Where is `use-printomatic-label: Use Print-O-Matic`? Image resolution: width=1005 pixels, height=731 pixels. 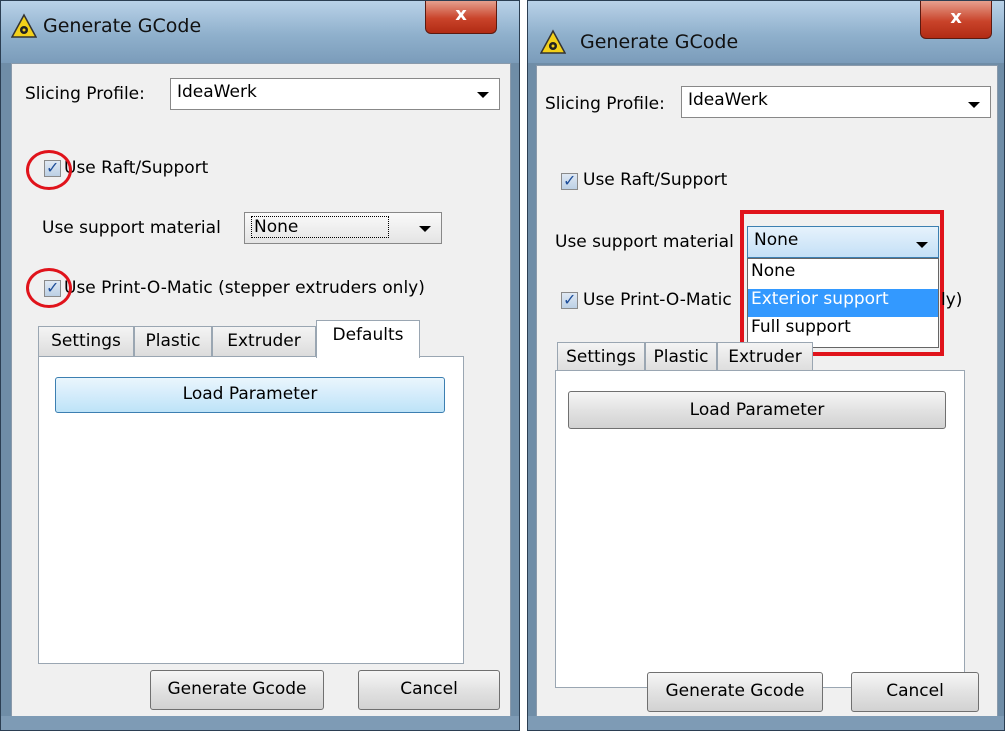
use-printomatic-label: Use Print-O-Matic is located at coordinates (657, 300).